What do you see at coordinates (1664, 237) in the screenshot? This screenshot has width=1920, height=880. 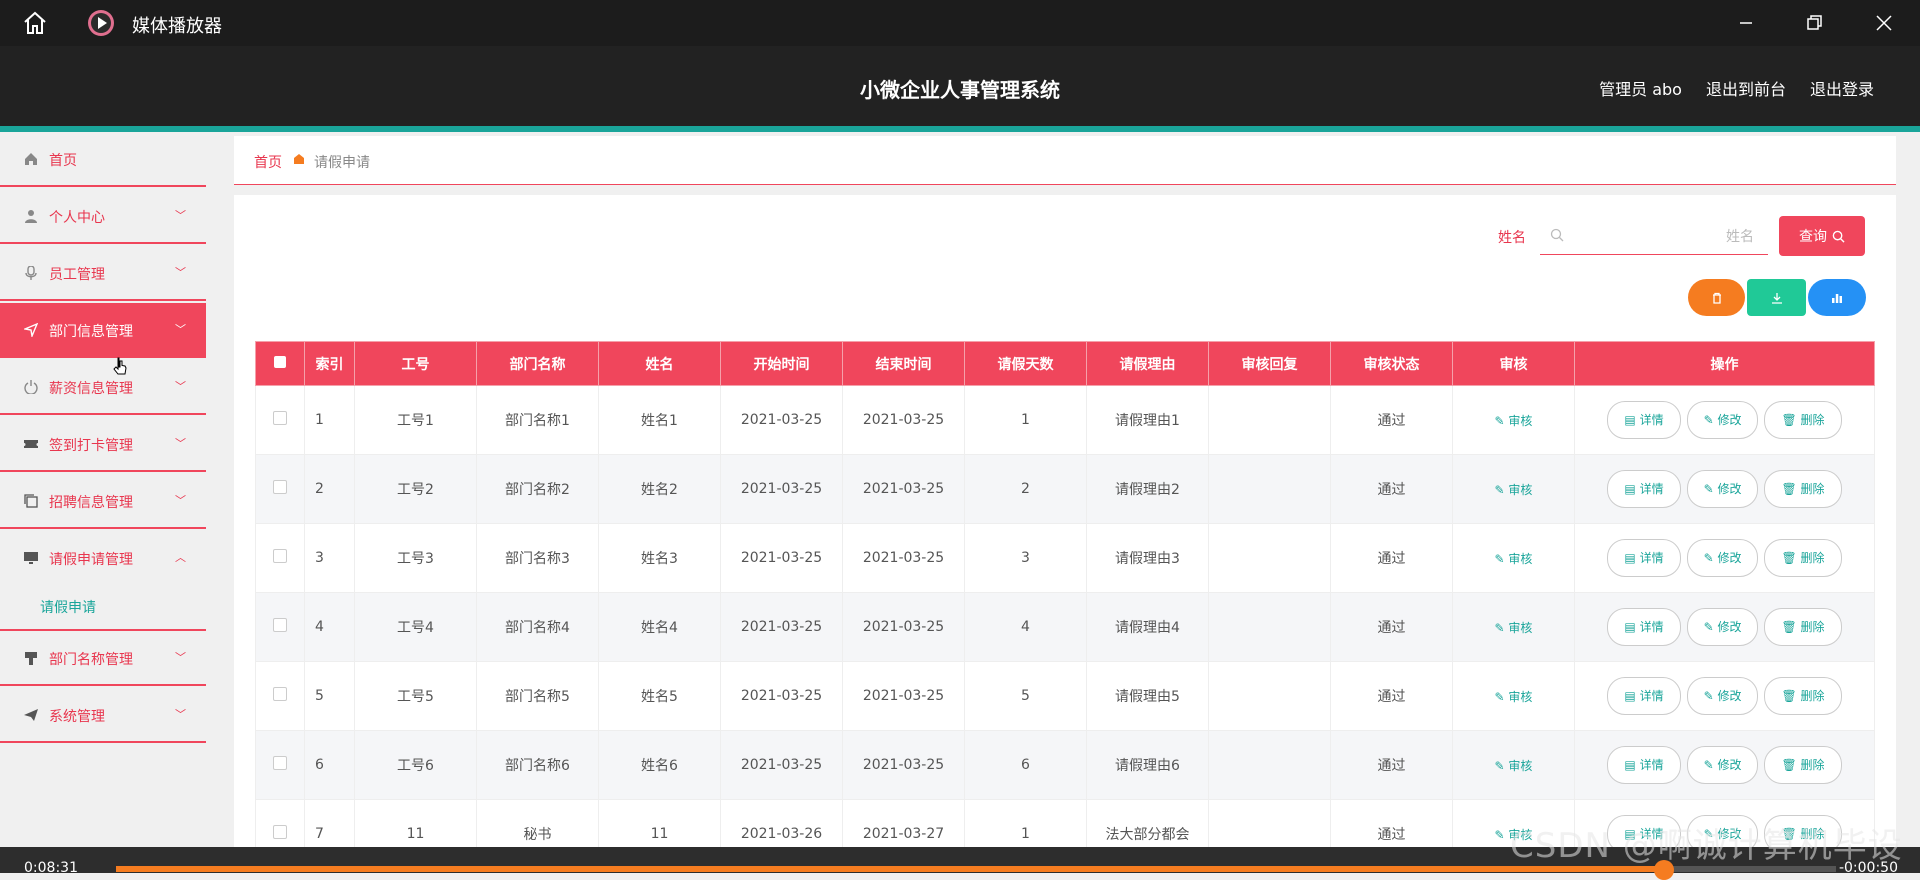 I see `search-input` at bounding box center [1664, 237].